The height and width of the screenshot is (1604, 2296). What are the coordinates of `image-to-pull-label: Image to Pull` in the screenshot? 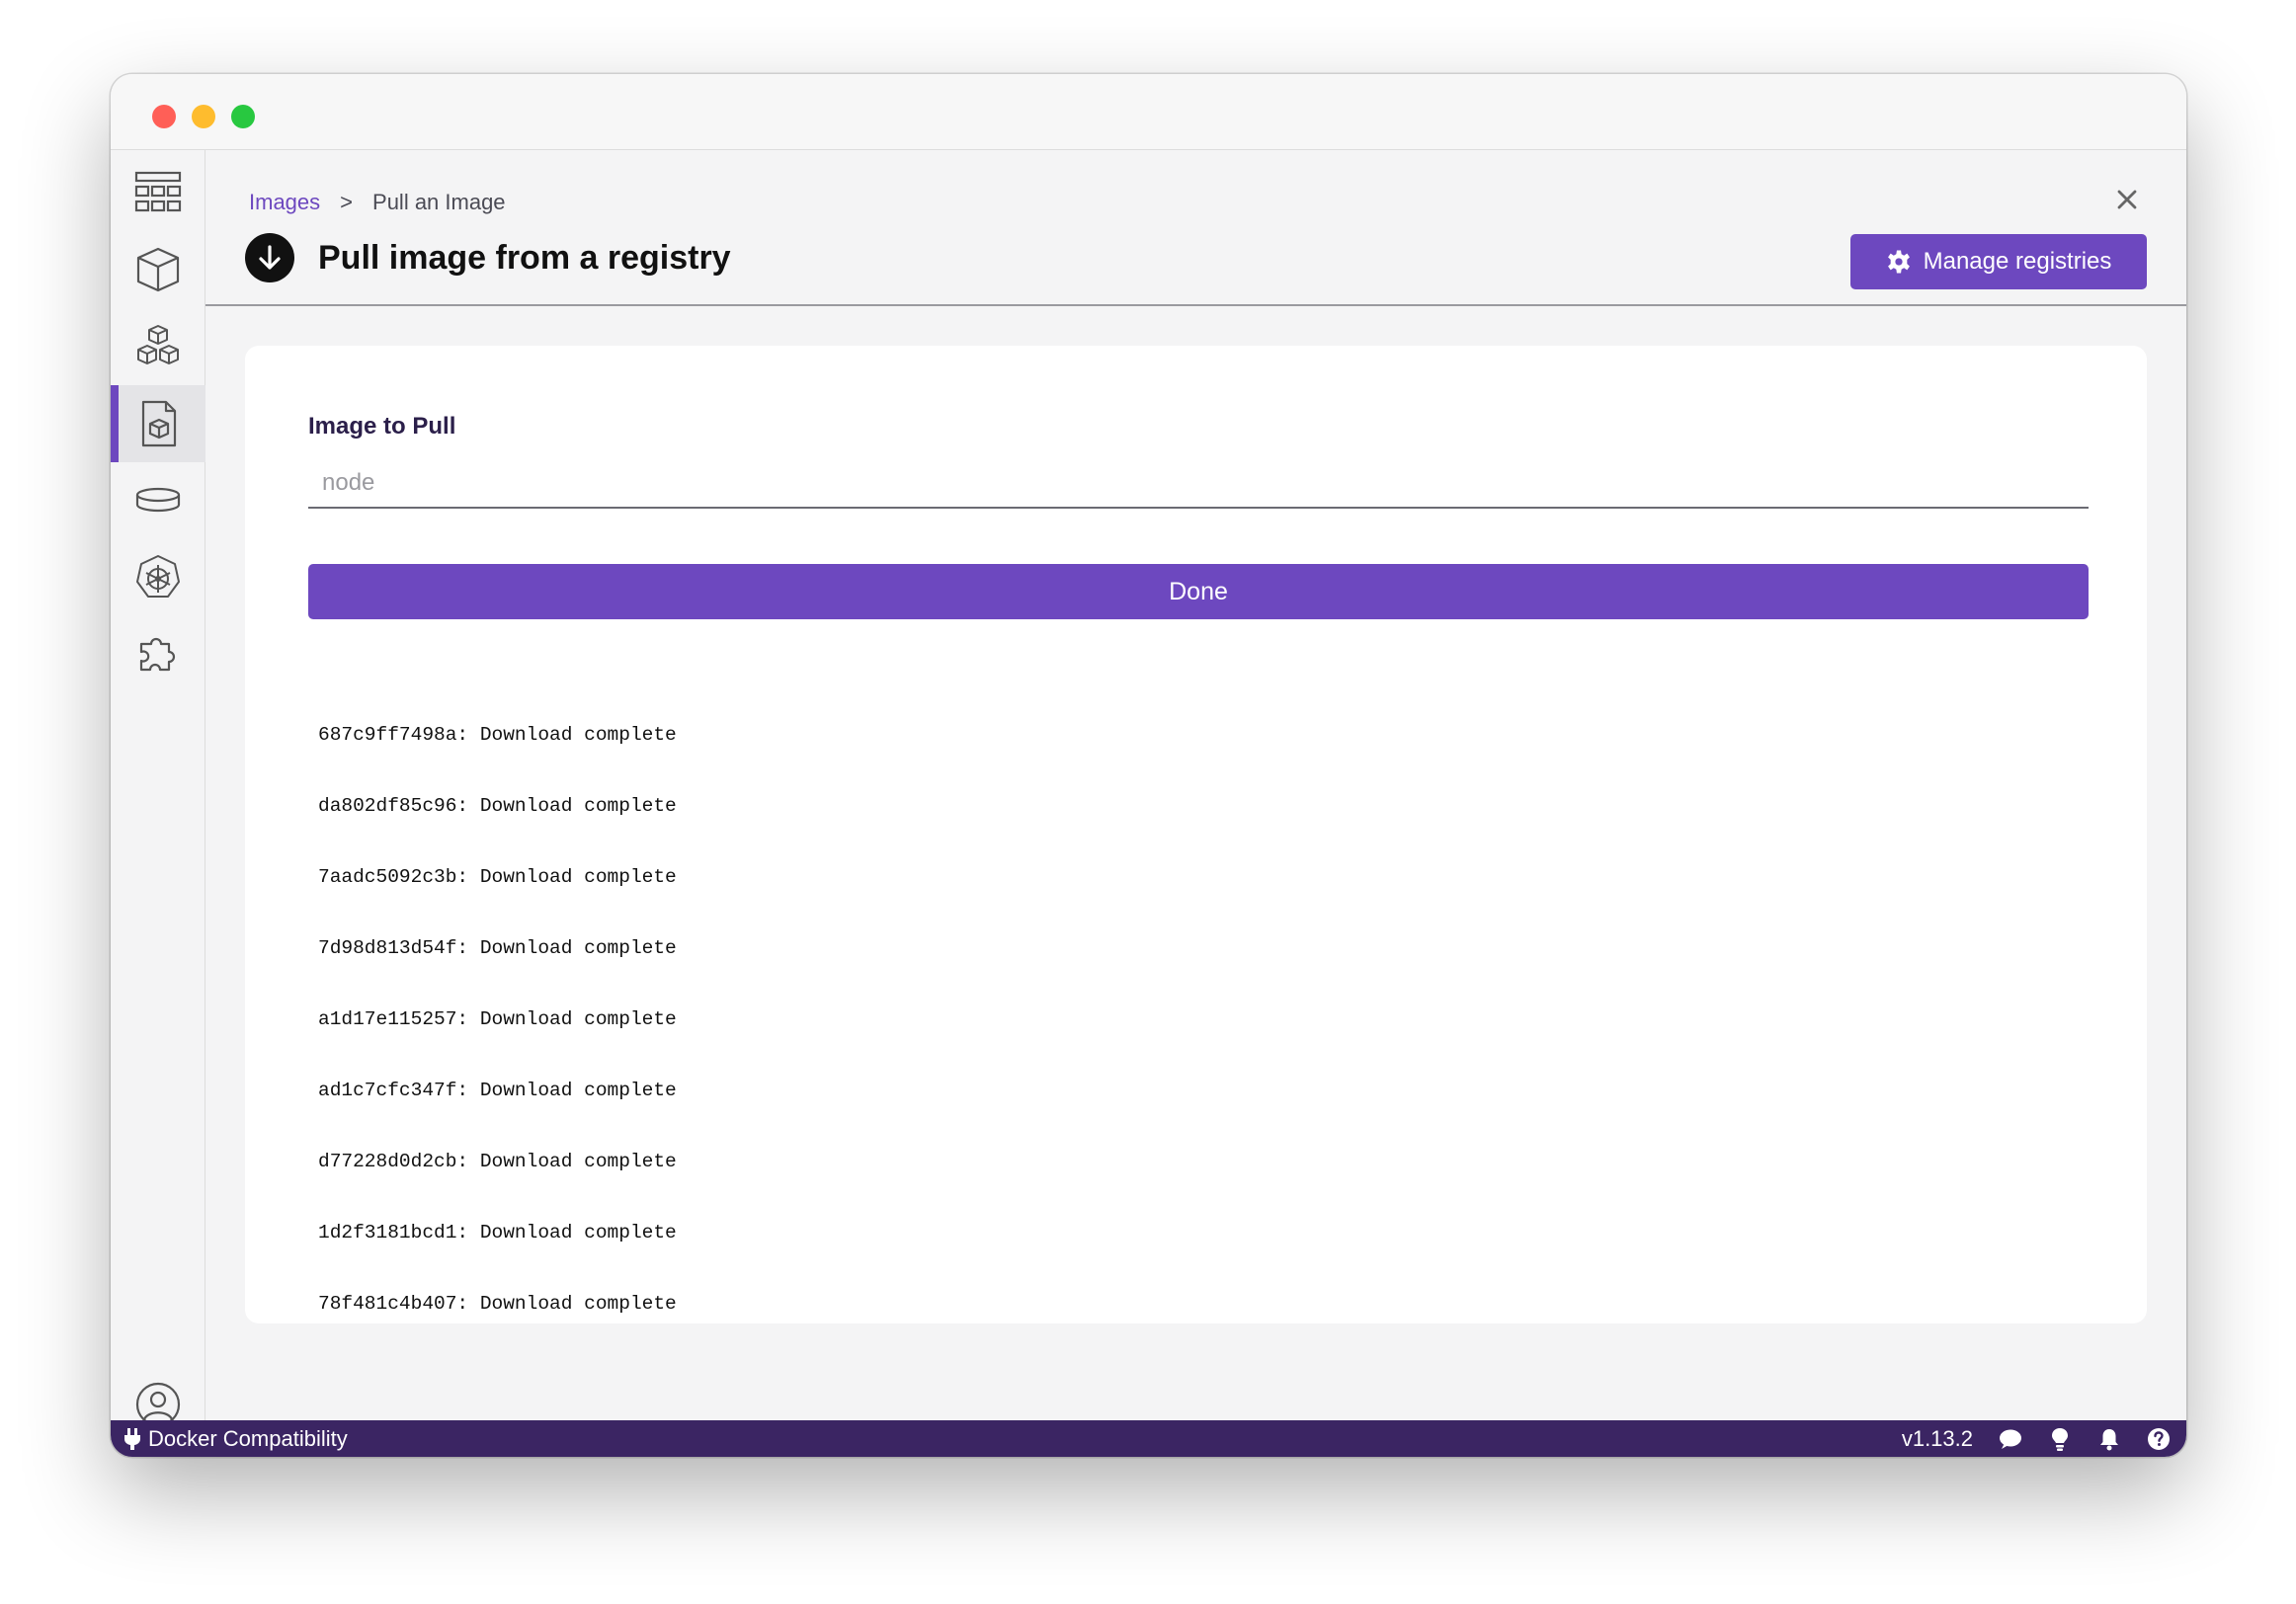 It's located at (382, 426).